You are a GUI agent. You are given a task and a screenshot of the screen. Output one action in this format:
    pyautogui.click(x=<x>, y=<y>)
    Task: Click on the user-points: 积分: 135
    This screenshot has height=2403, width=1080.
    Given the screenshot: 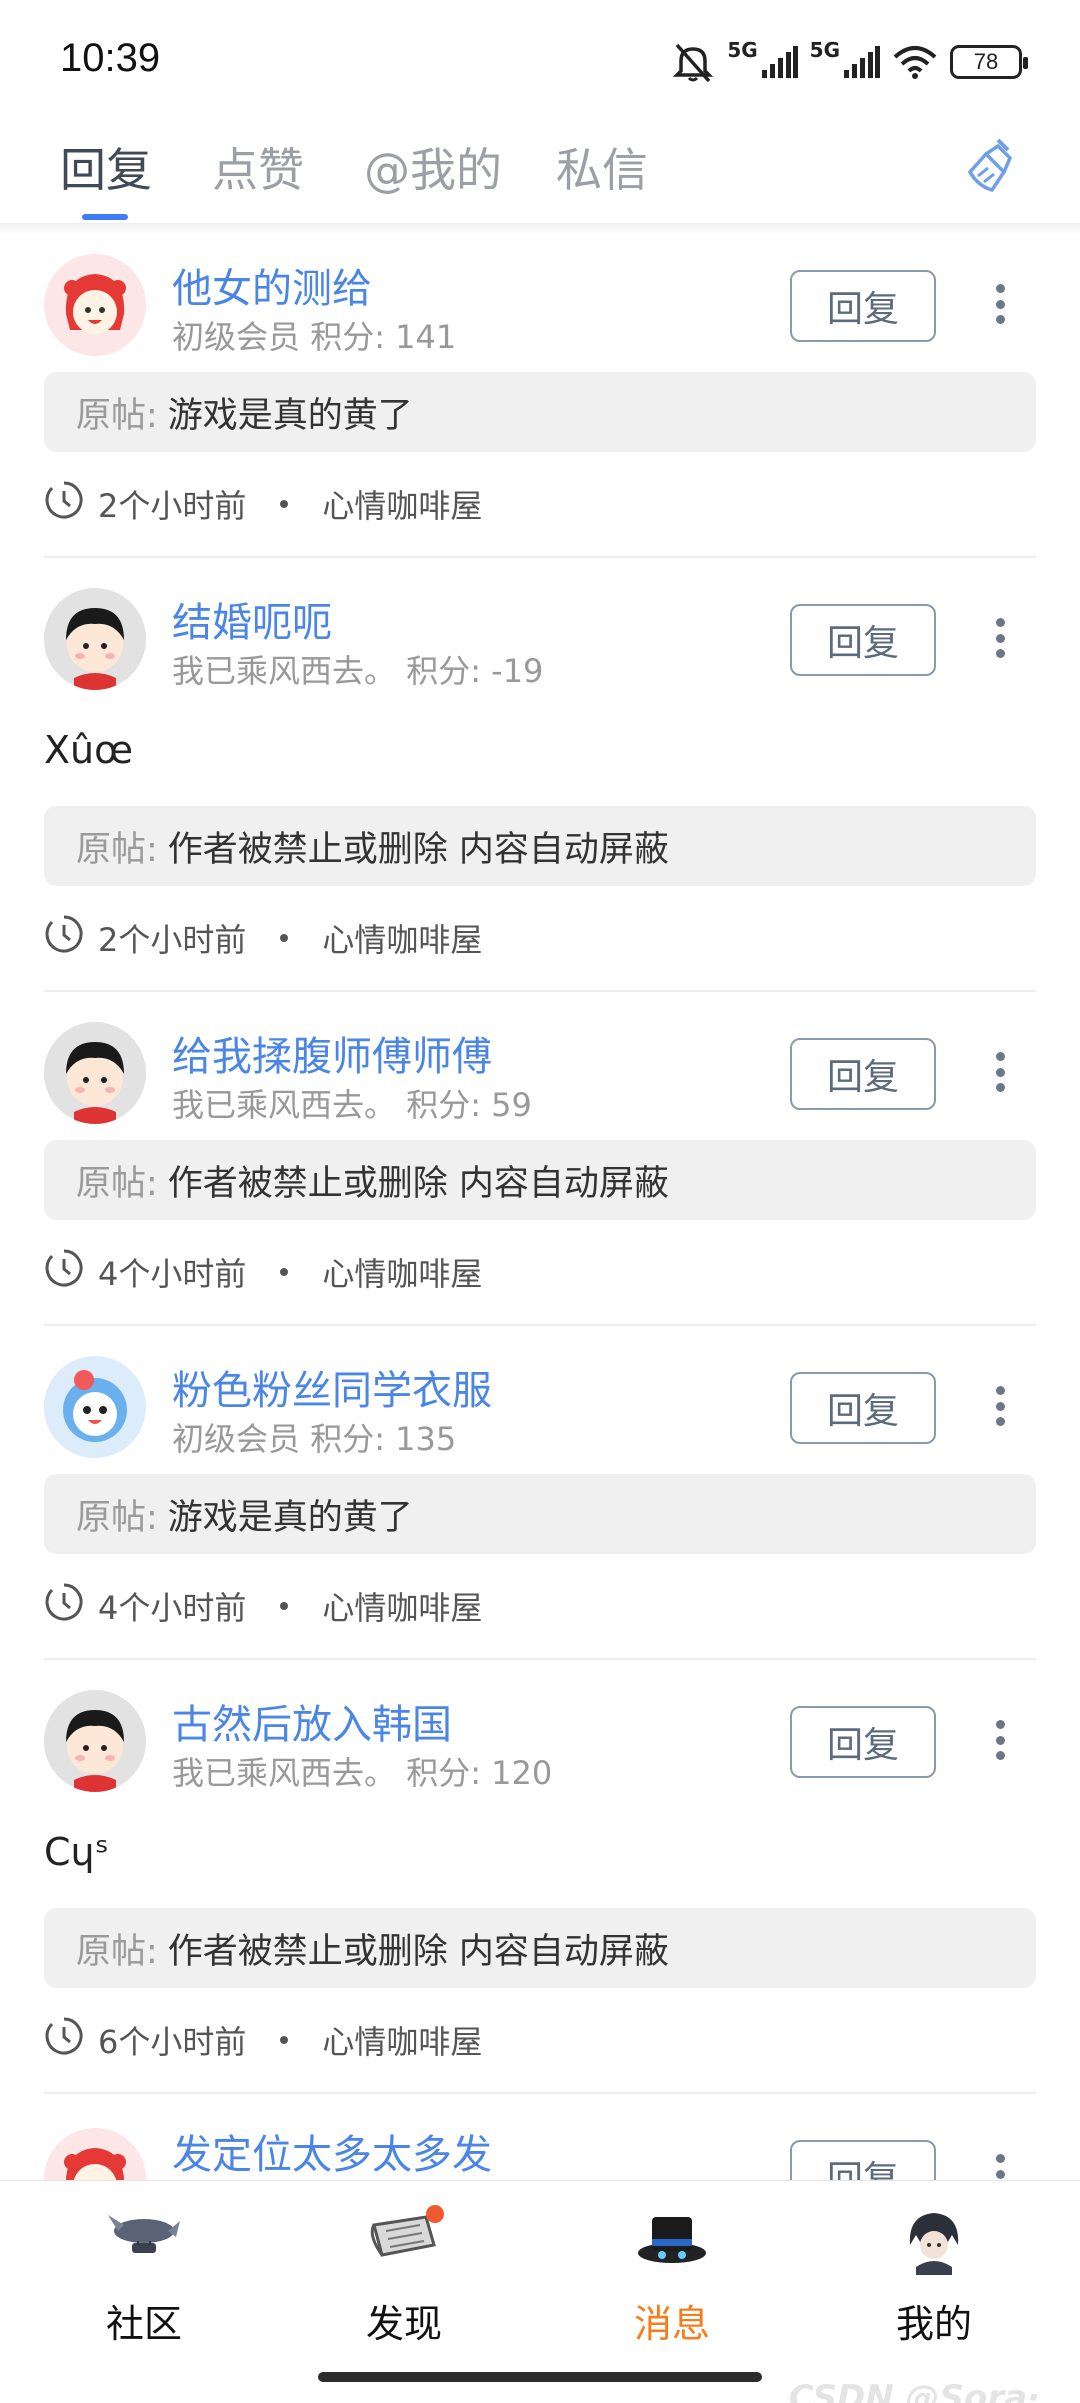 What is the action you would take?
    pyautogui.click(x=383, y=1439)
    